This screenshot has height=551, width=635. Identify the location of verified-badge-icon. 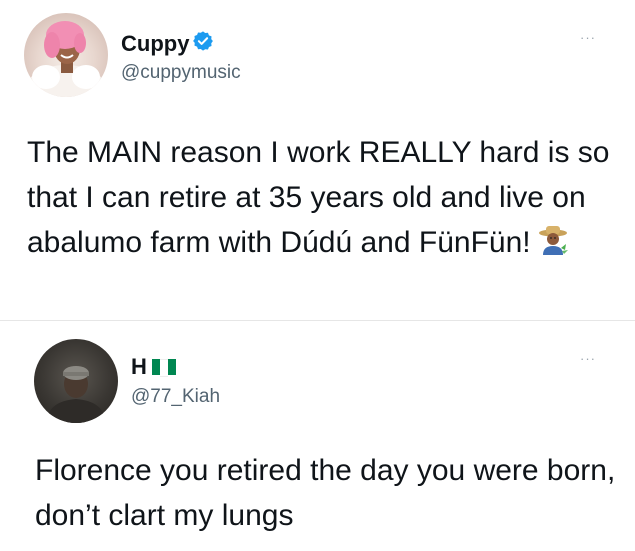
(203, 41).